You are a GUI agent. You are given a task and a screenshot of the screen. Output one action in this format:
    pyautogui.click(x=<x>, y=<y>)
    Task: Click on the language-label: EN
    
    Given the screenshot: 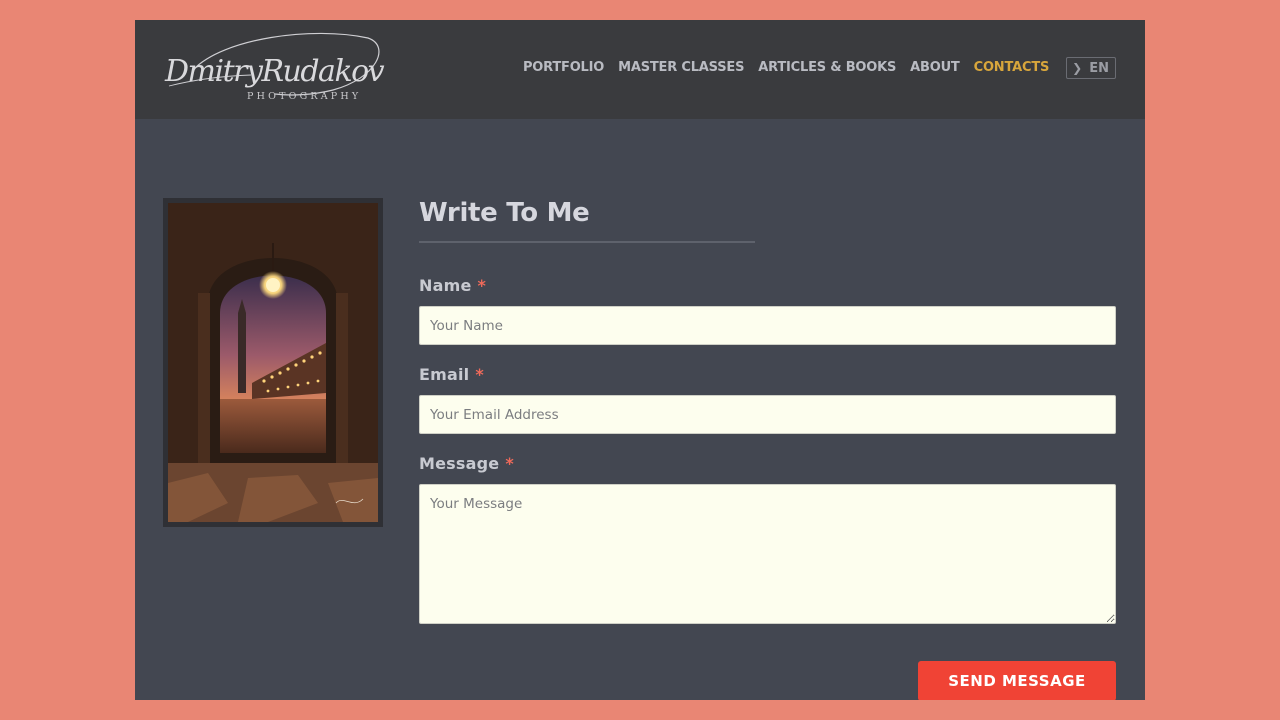 What is the action you would take?
    pyautogui.click(x=1099, y=68)
    